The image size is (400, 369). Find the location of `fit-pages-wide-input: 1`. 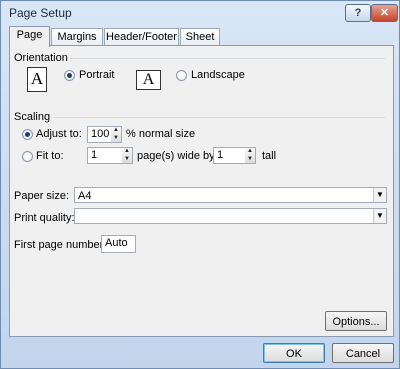

fit-pages-wide-input: 1 is located at coordinates (105, 155).